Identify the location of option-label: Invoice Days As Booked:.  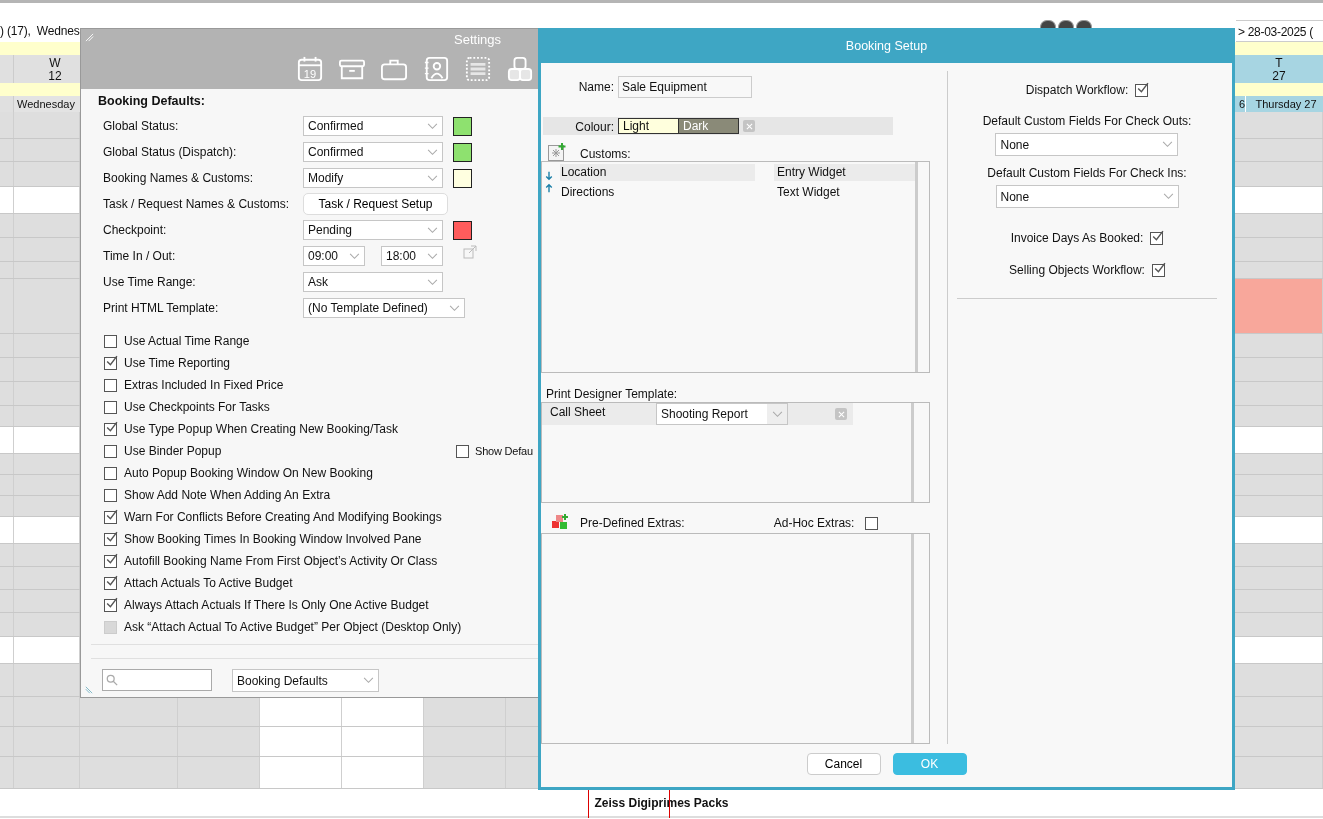
(1077, 238).